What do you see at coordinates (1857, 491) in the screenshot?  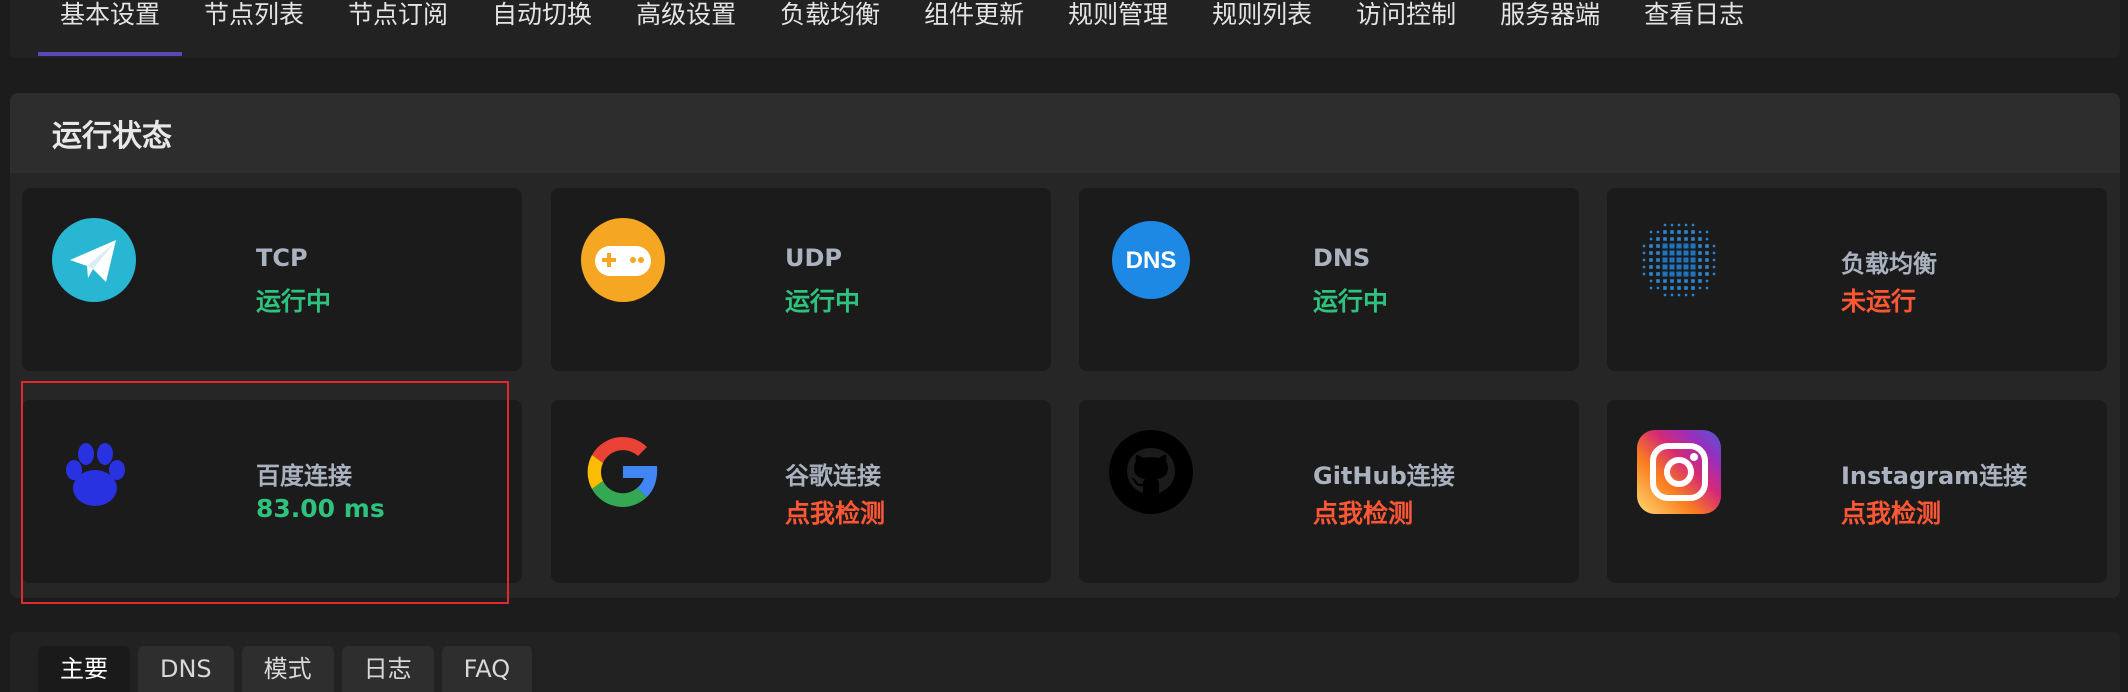 I see `status-card-instagram: Instagram连接 点我检测` at bounding box center [1857, 491].